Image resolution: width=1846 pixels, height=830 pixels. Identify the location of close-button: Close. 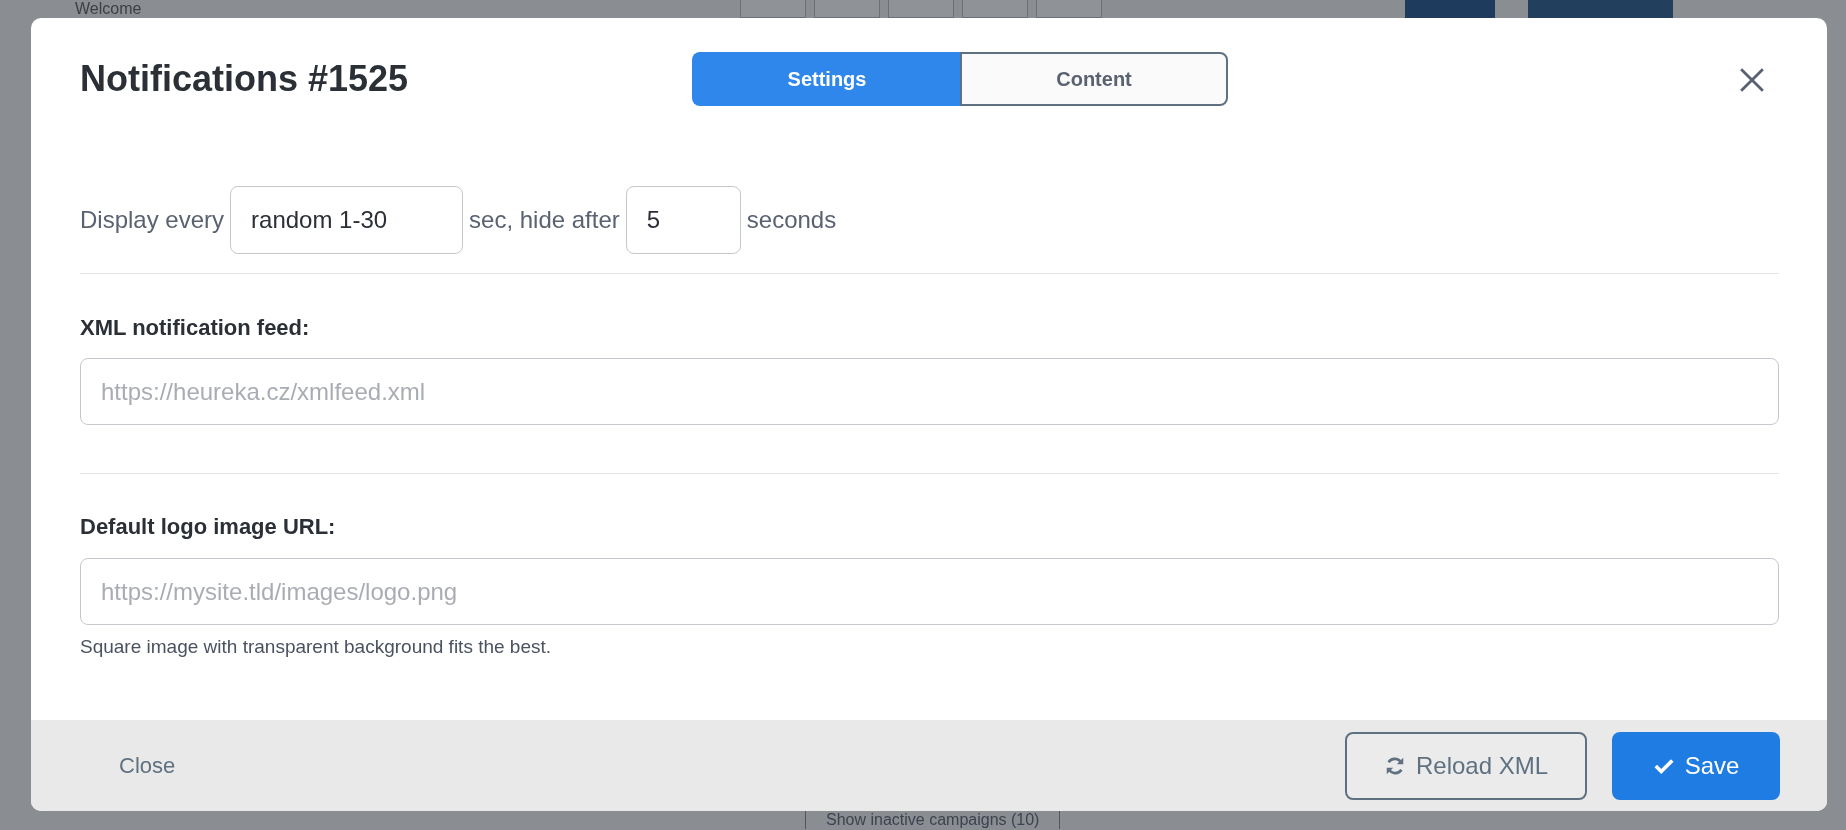
(147, 765).